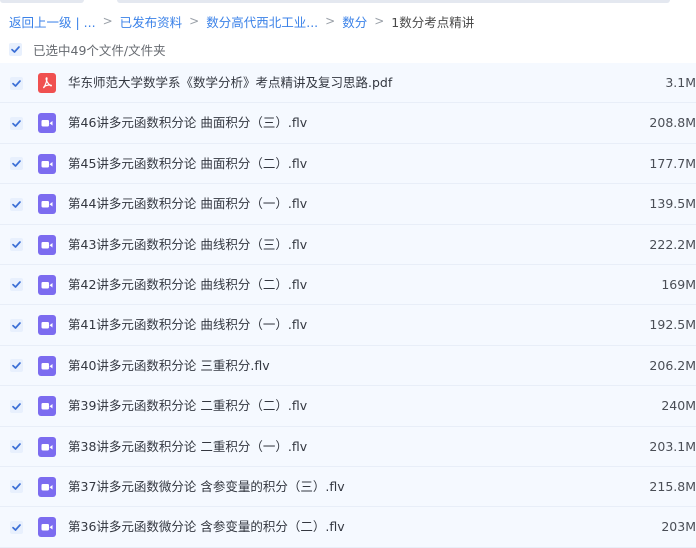 Image resolution: width=696 pixels, height=548 pixels. What do you see at coordinates (151, 21) in the screenshot?
I see `breadcrumb-item-published: 已发布资料` at bounding box center [151, 21].